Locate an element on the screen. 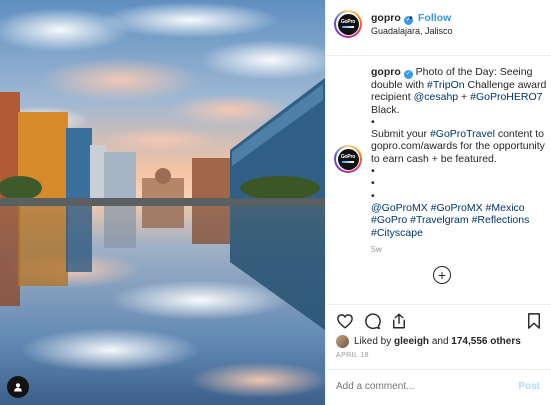 The image size is (551, 405). likes-count-link: 174,556 others is located at coordinates (486, 341).